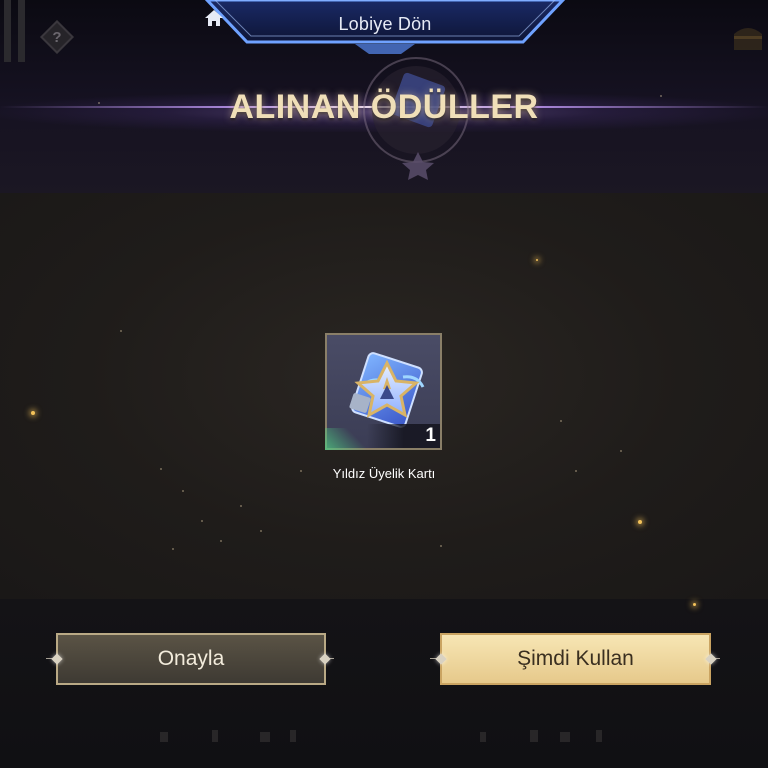 The image size is (768, 768). What do you see at coordinates (385, 736) in the screenshot?
I see `faint-background-detail` at bounding box center [385, 736].